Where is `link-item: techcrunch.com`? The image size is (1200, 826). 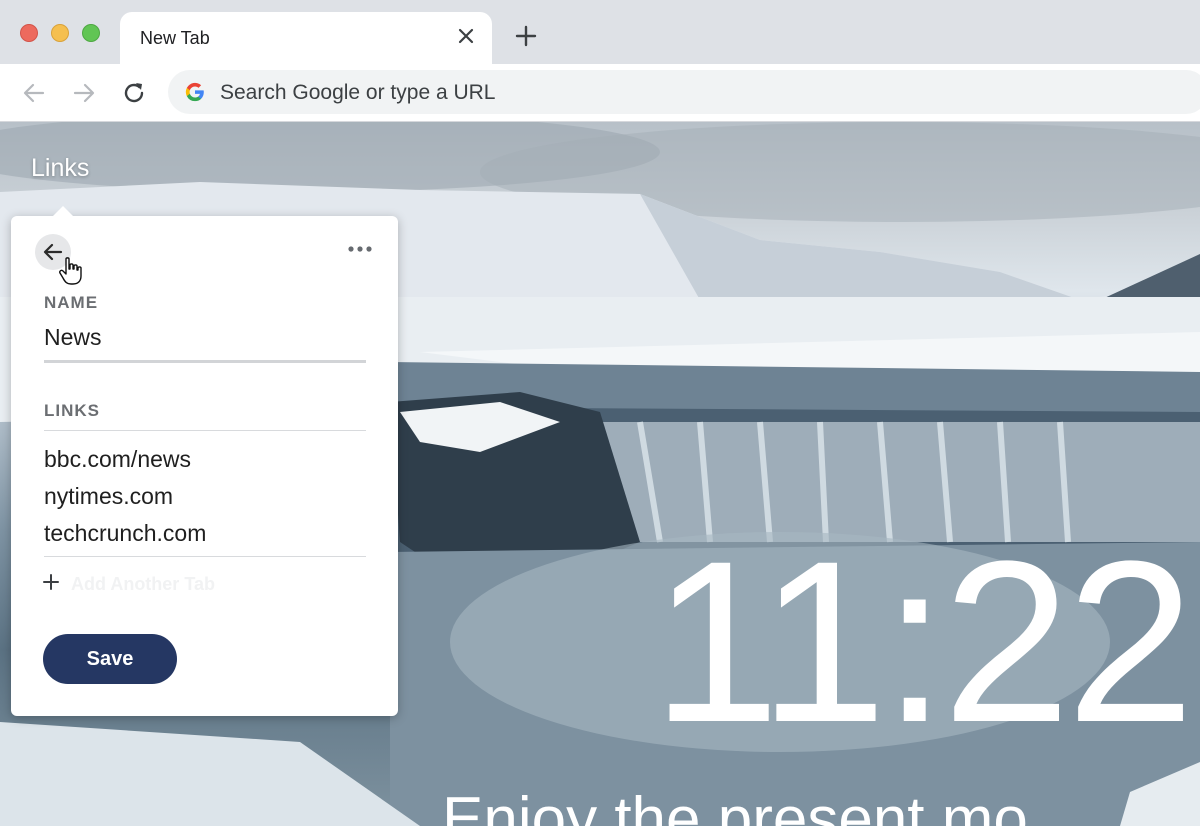 link-item: techcrunch.com is located at coordinates (125, 533).